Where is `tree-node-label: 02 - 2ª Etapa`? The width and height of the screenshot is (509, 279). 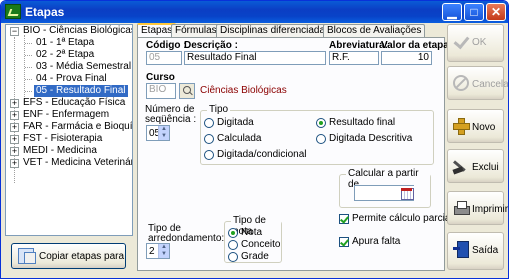
tree-node-label: 02 - 2ª Etapa is located at coordinates (65, 55).